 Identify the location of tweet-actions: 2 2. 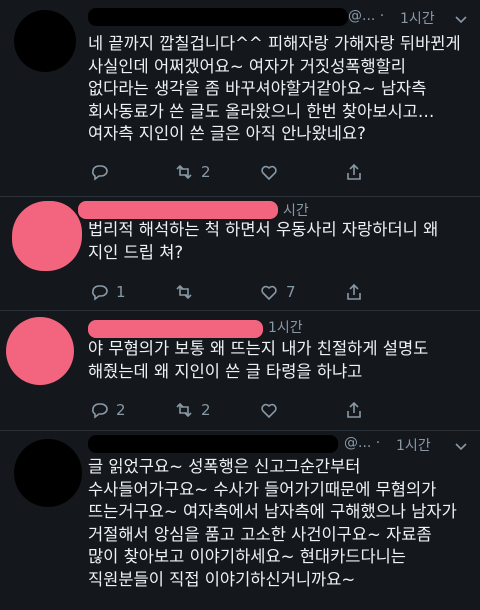
(226, 410).